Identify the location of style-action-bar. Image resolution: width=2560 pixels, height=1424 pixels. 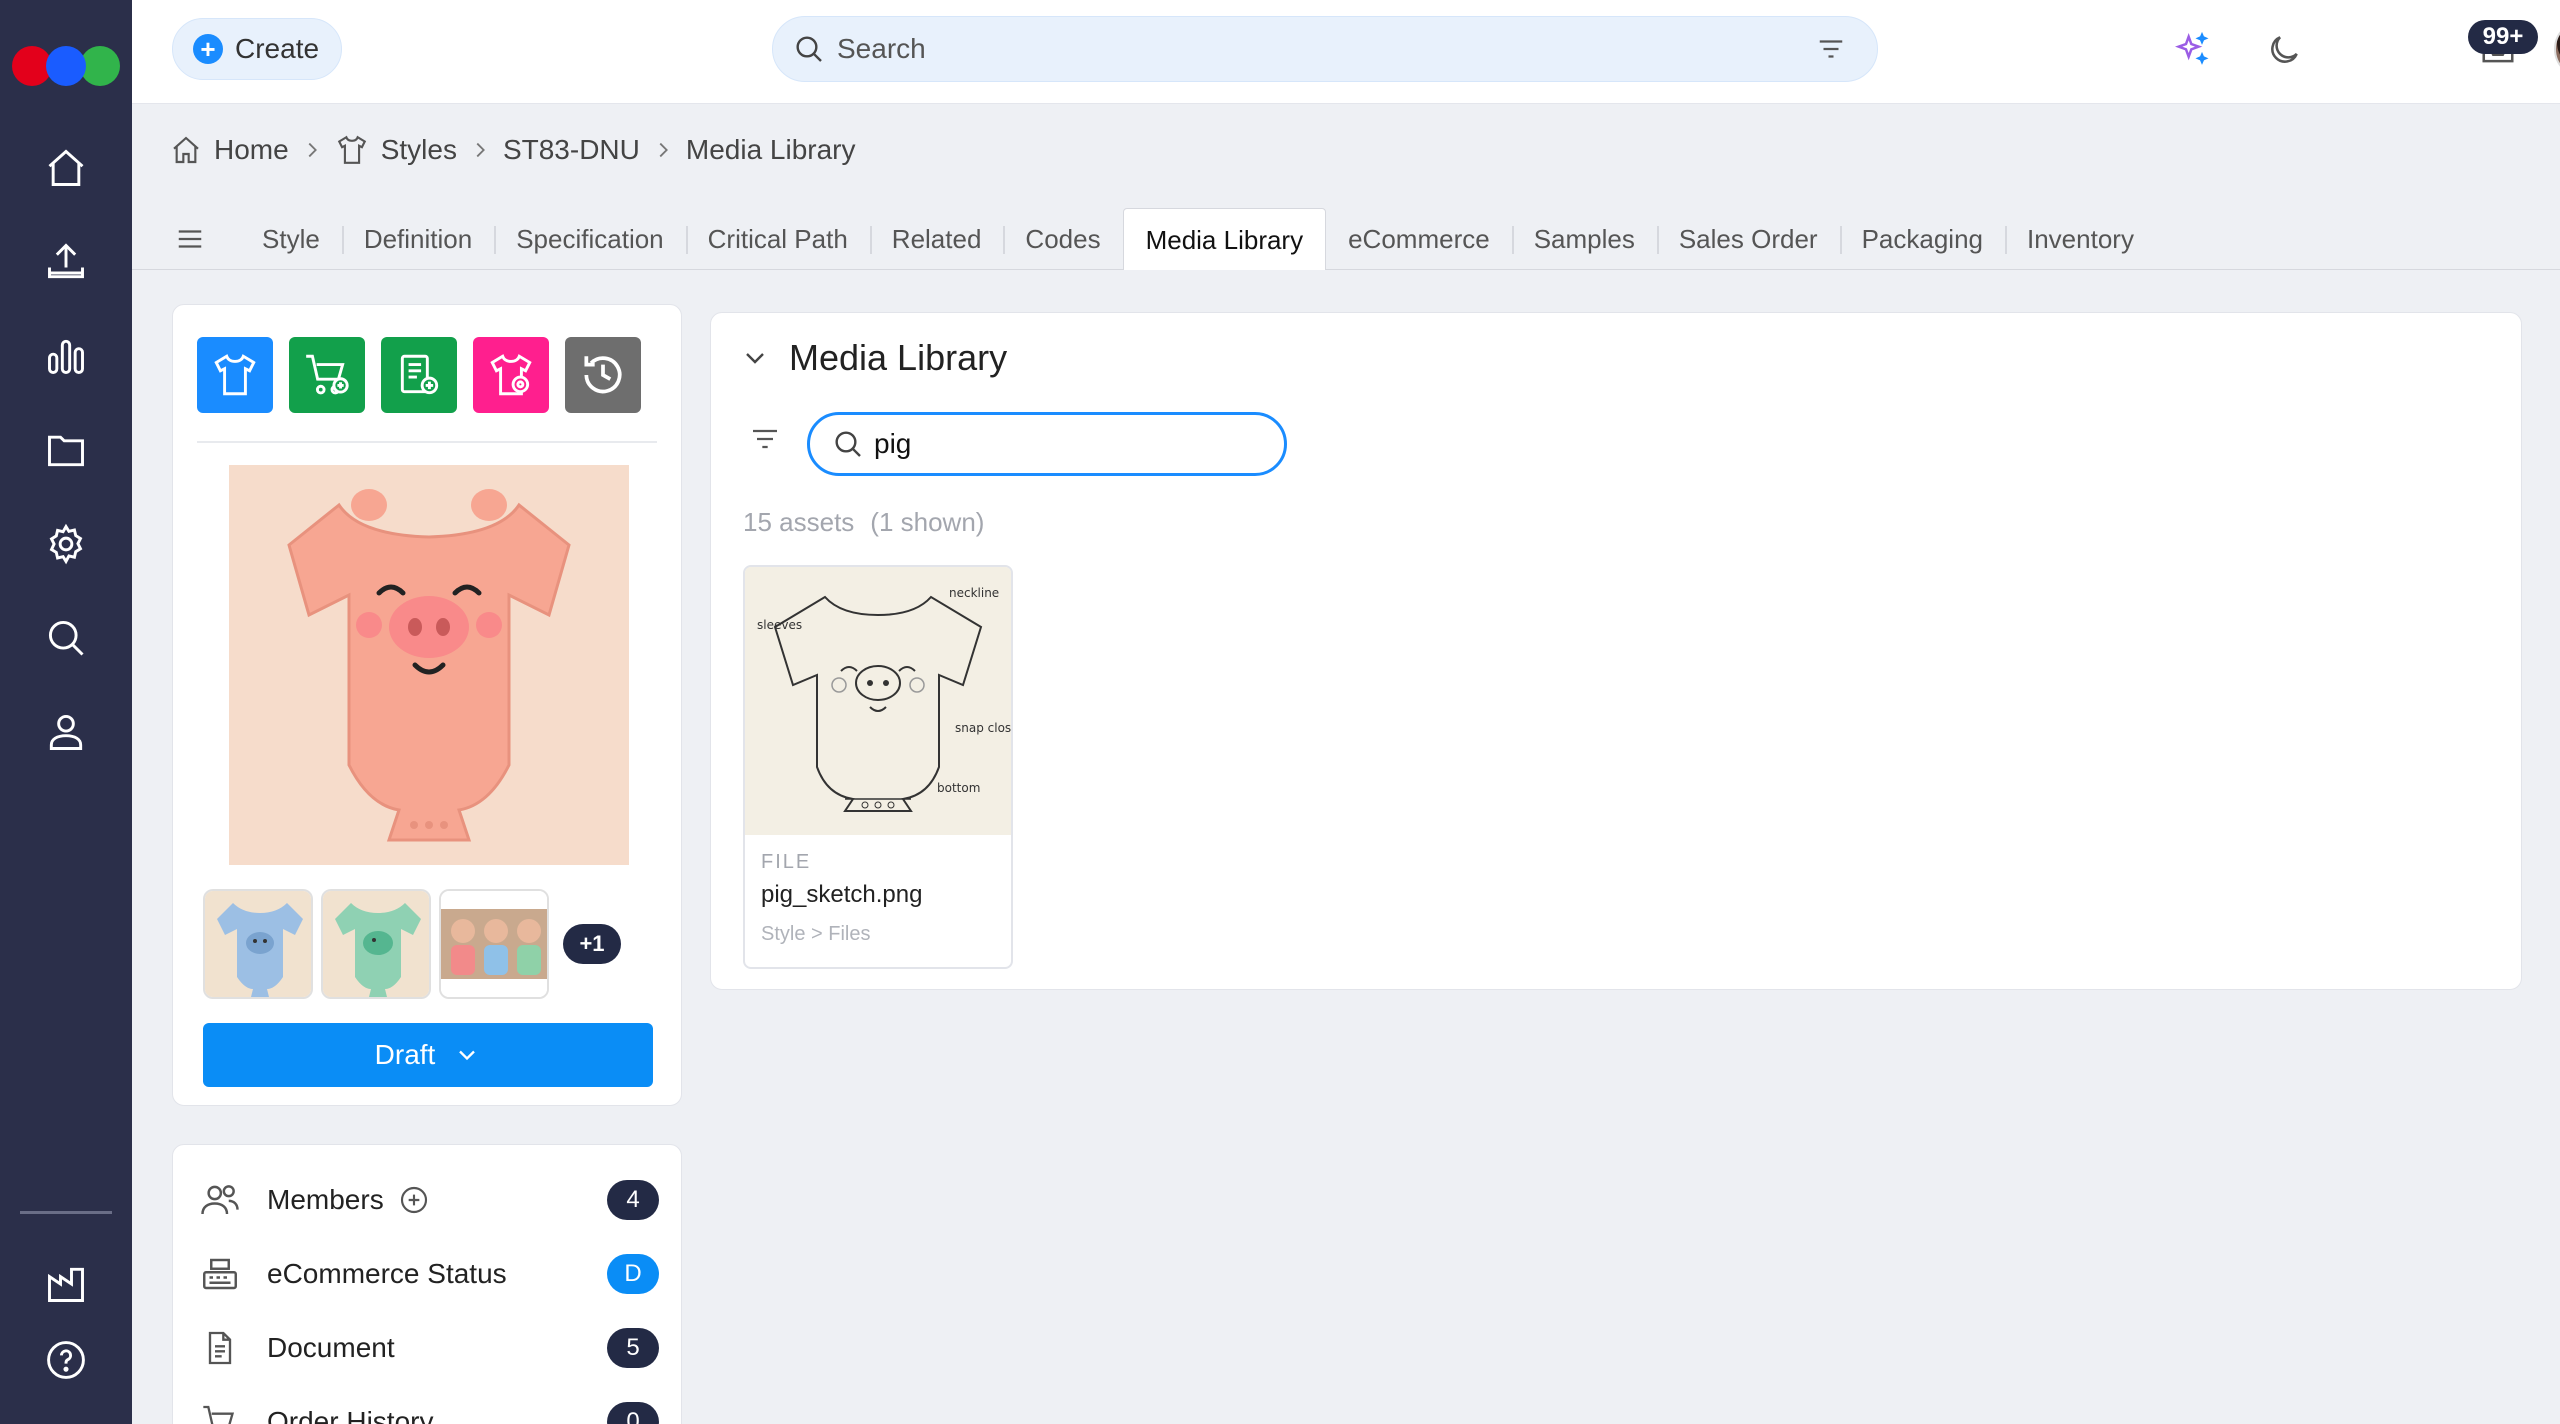
(419, 375).